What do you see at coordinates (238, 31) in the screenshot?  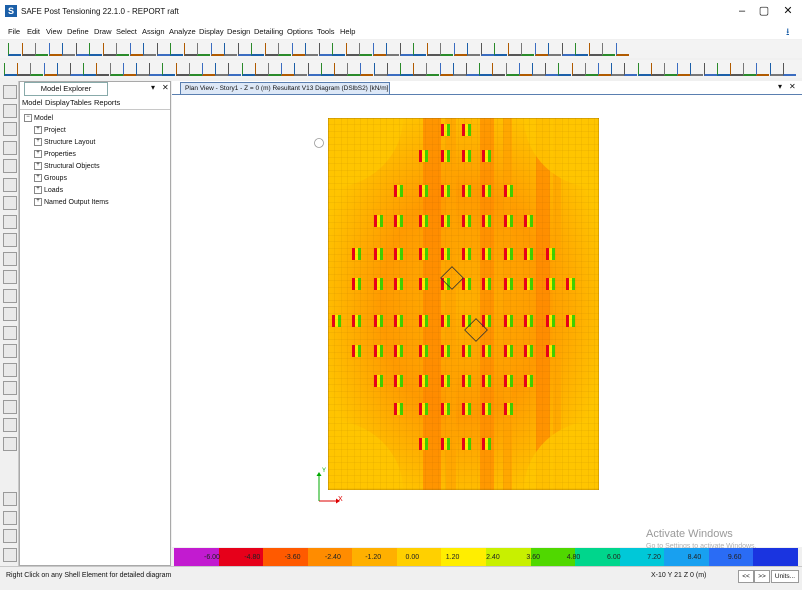 I see `menu-design: Design` at bounding box center [238, 31].